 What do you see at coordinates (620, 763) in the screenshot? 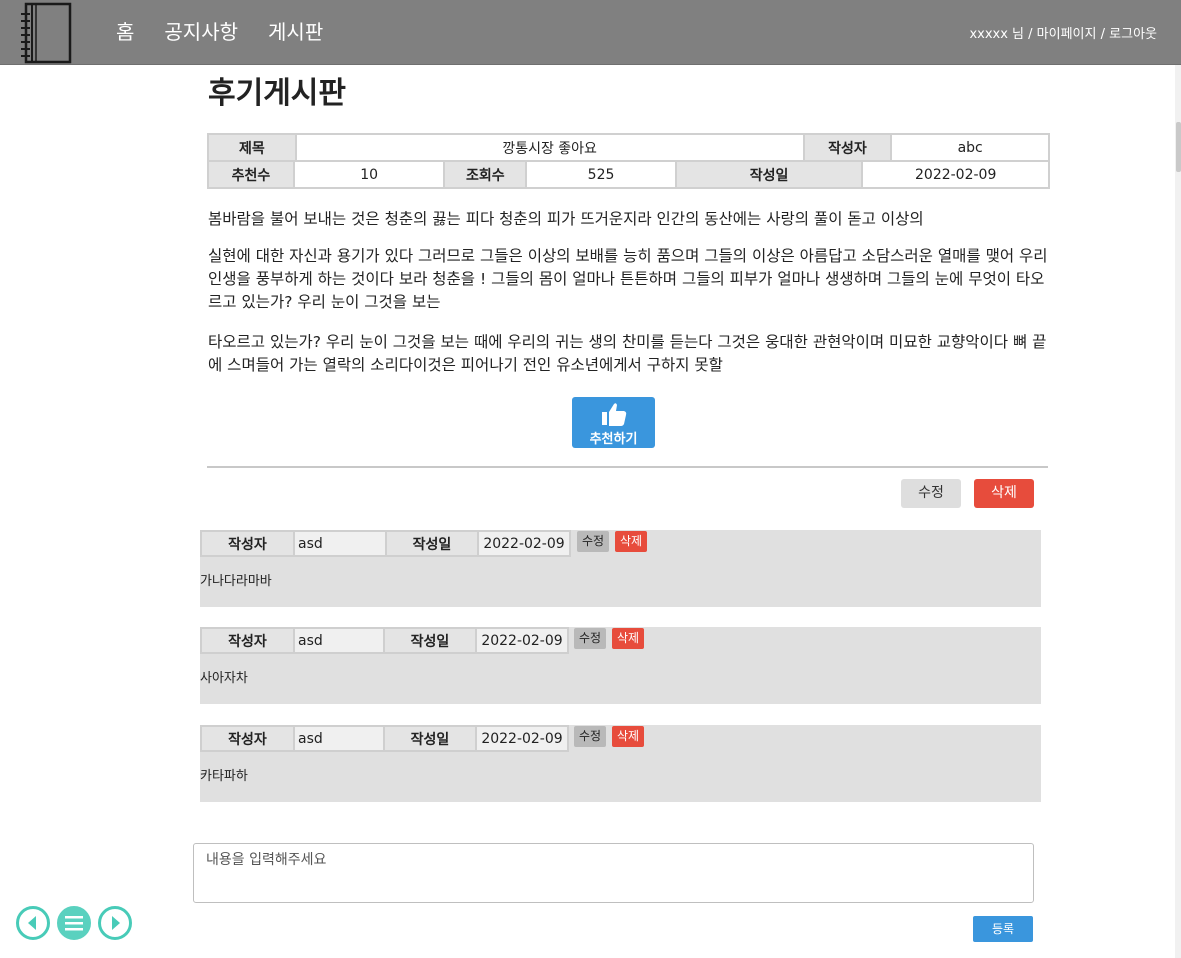
I see `comment-item: 작성자 asd 작성일 2022-02-09 수정 삭제 카타파하` at bounding box center [620, 763].